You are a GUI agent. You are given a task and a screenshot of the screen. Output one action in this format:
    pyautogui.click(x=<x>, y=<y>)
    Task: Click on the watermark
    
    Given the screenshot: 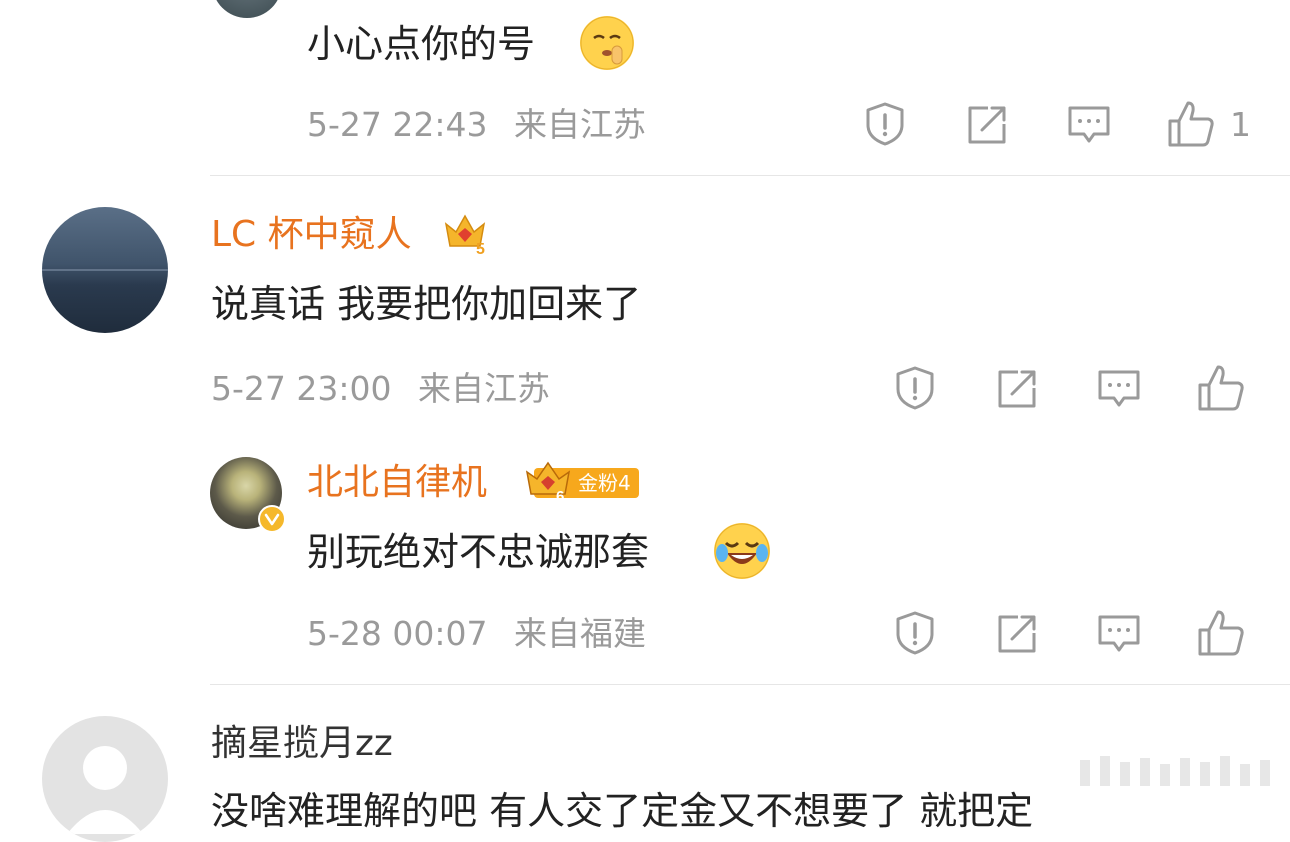 What is the action you would take?
    pyautogui.click(x=1180, y=774)
    